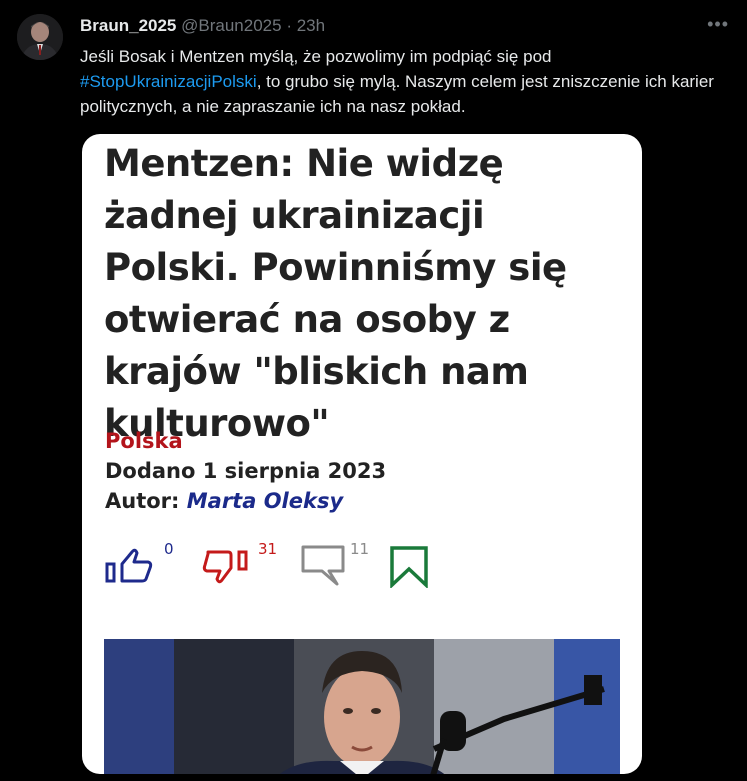  I want to click on avatar, so click(40, 37).